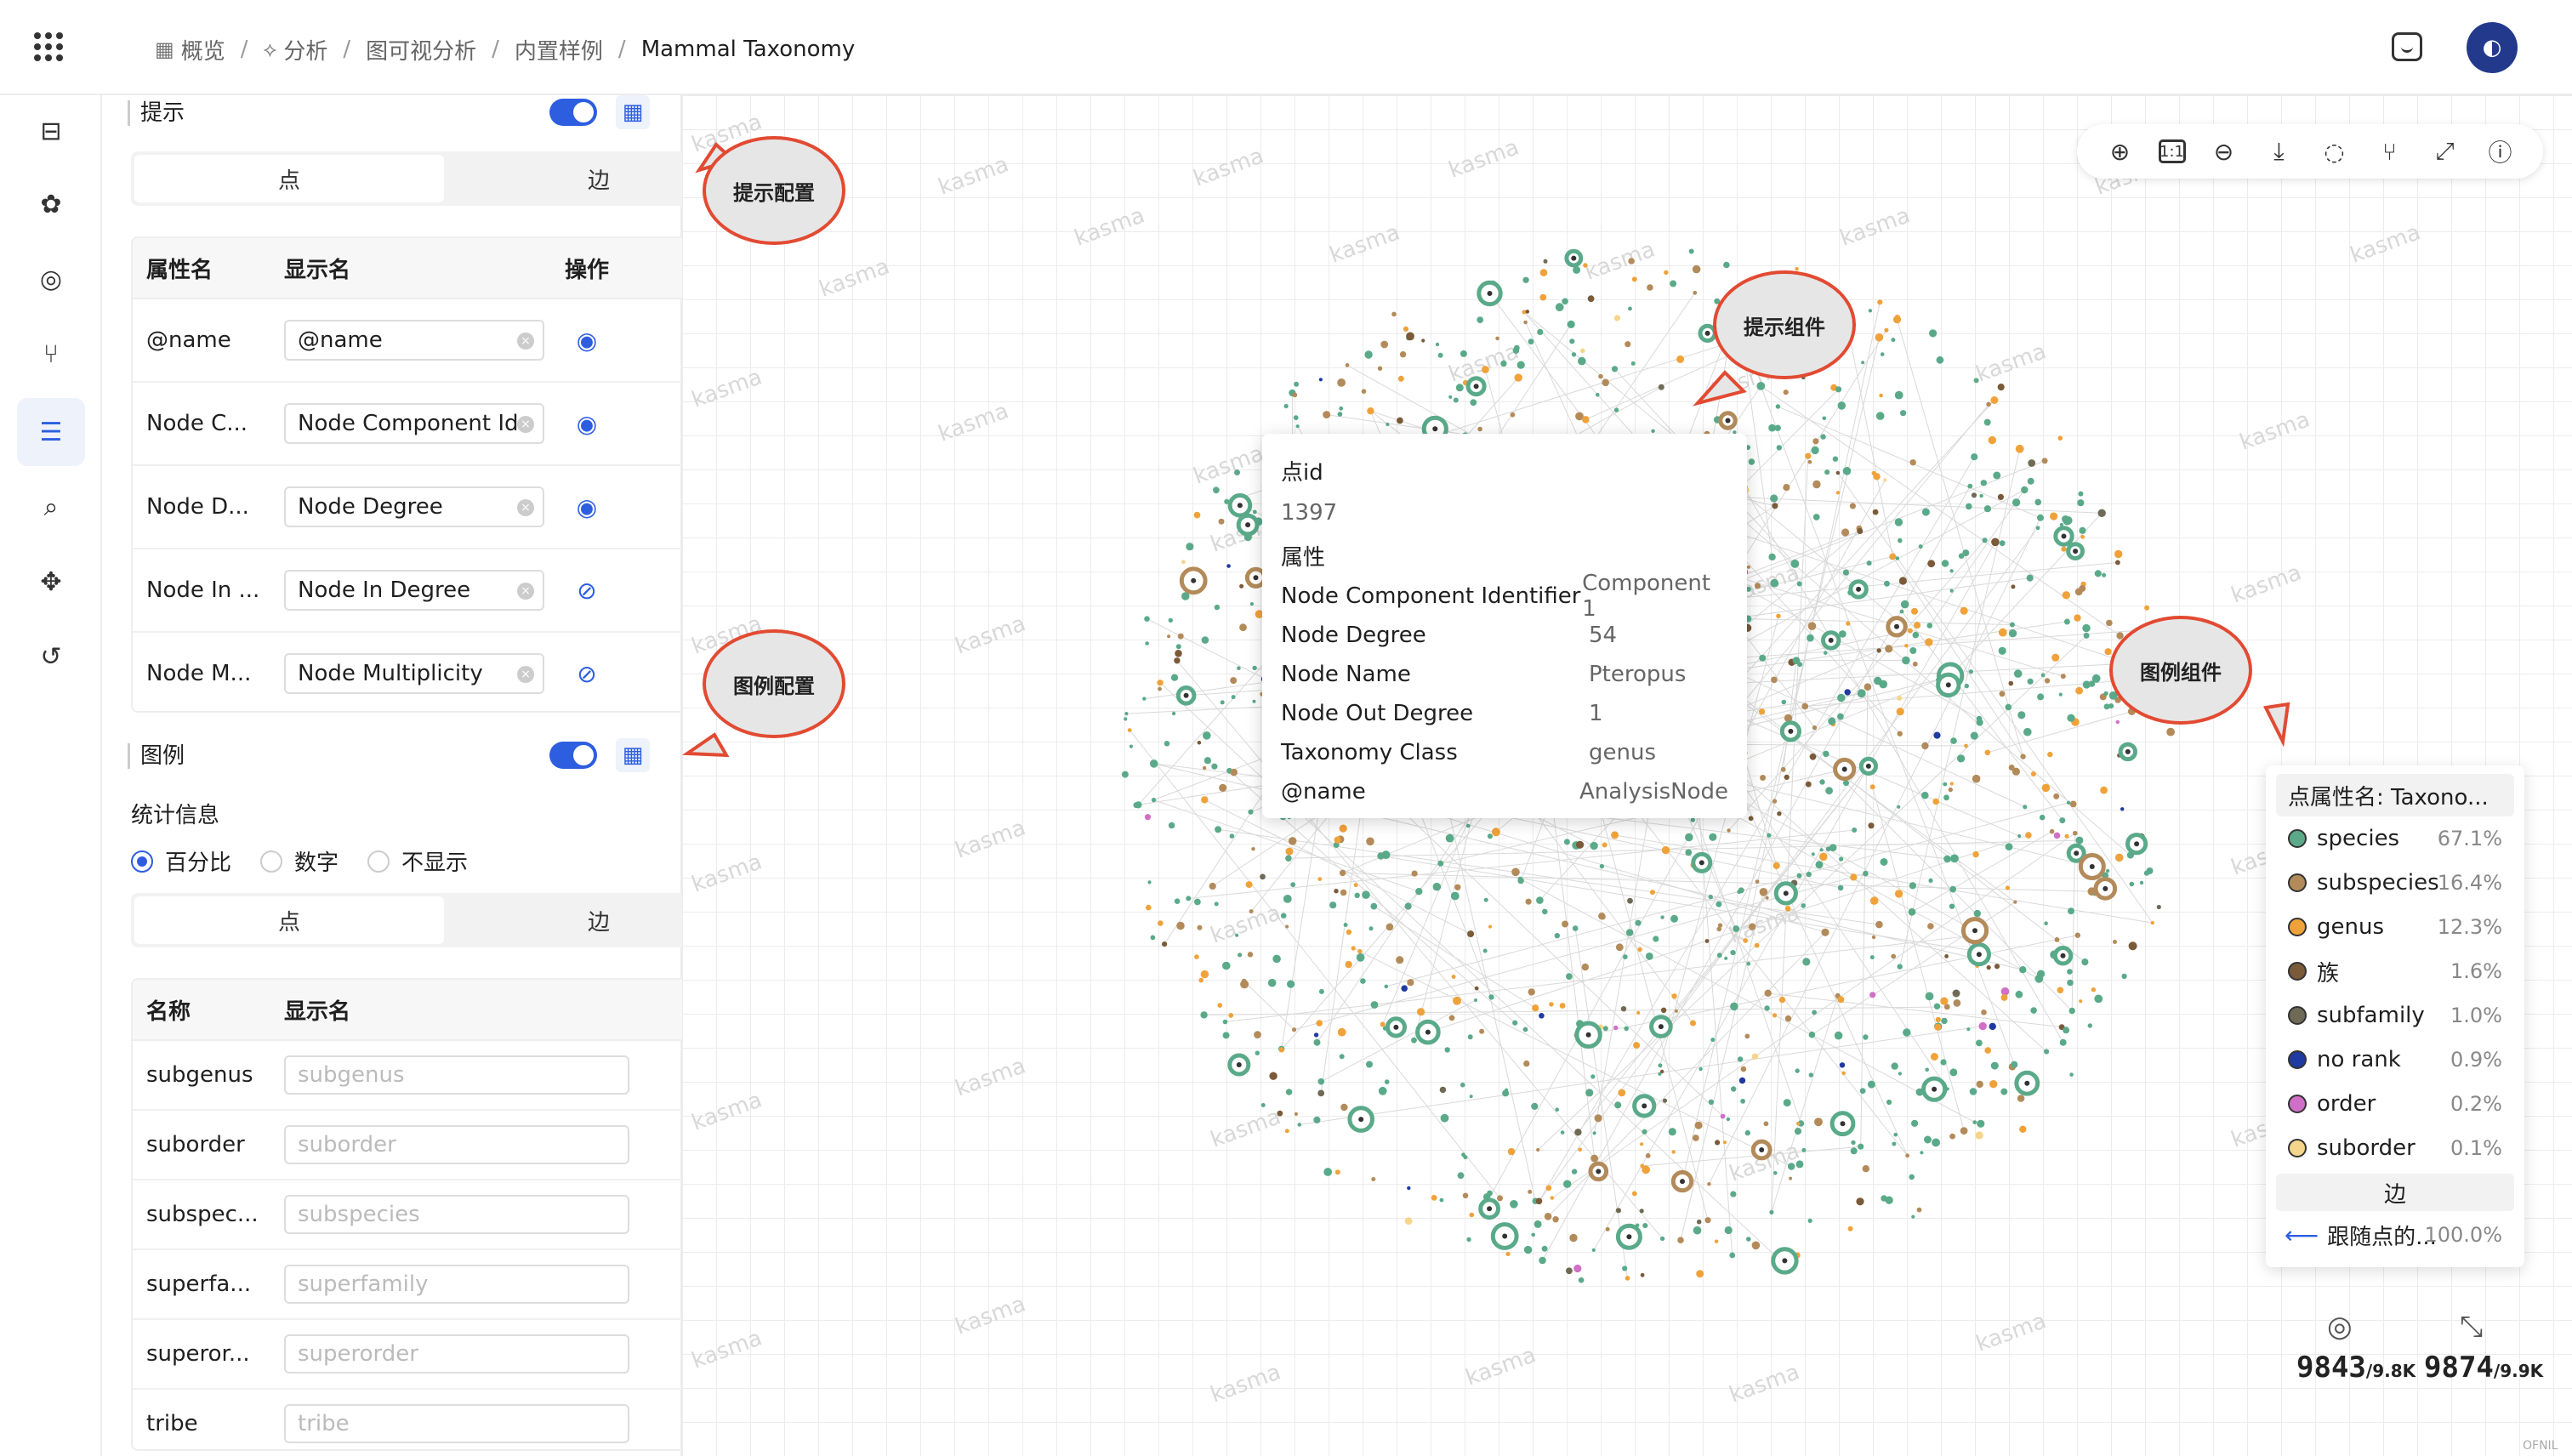  What do you see at coordinates (51, 279) in the screenshot?
I see `rail-palette-icon: ◎` at bounding box center [51, 279].